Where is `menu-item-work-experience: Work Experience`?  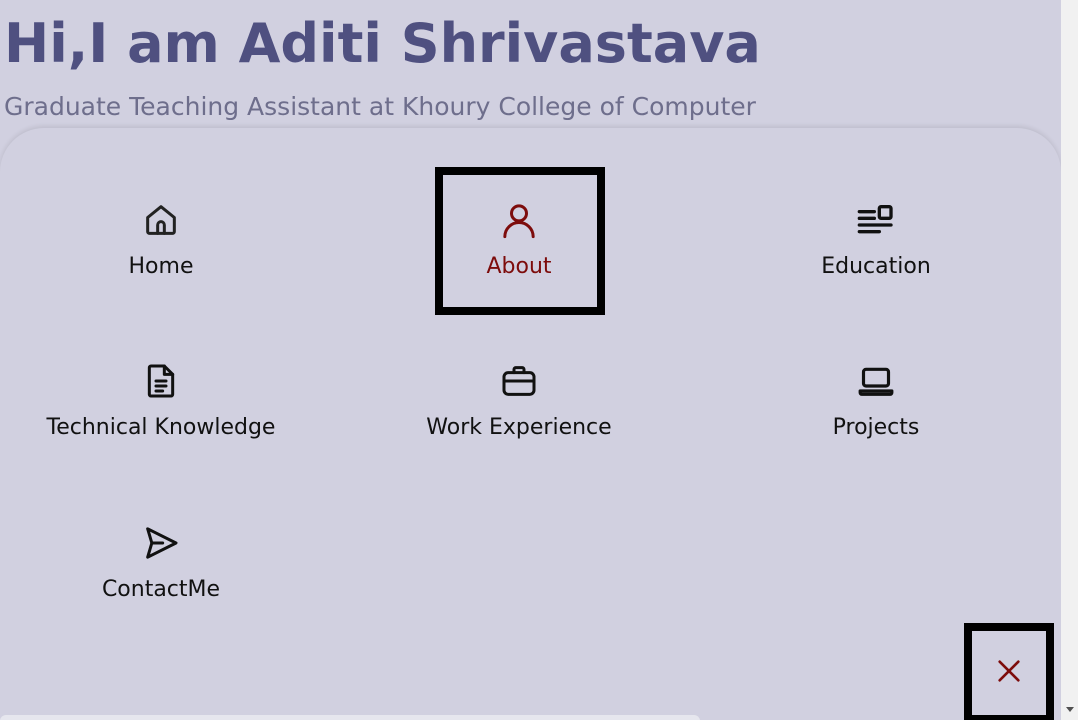
menu-item-work-experience: Work Experience is located at coordinates (519, 421).